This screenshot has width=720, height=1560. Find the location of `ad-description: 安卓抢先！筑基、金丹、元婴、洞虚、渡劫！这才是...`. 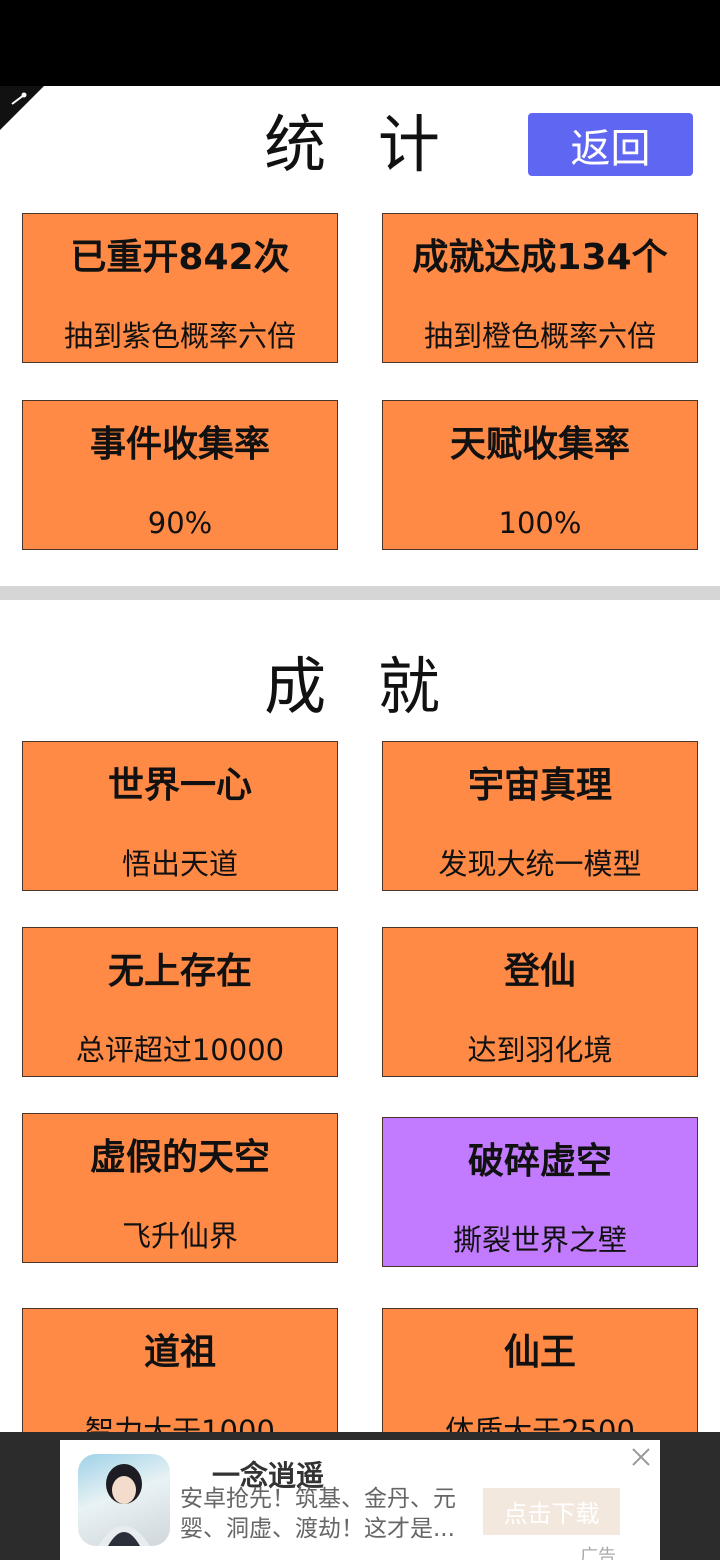

ad-description: 安卓抢先！筑基、金丹、元婴、洞虚、渡劫！这才是... is located at coordinates (318, 1514).